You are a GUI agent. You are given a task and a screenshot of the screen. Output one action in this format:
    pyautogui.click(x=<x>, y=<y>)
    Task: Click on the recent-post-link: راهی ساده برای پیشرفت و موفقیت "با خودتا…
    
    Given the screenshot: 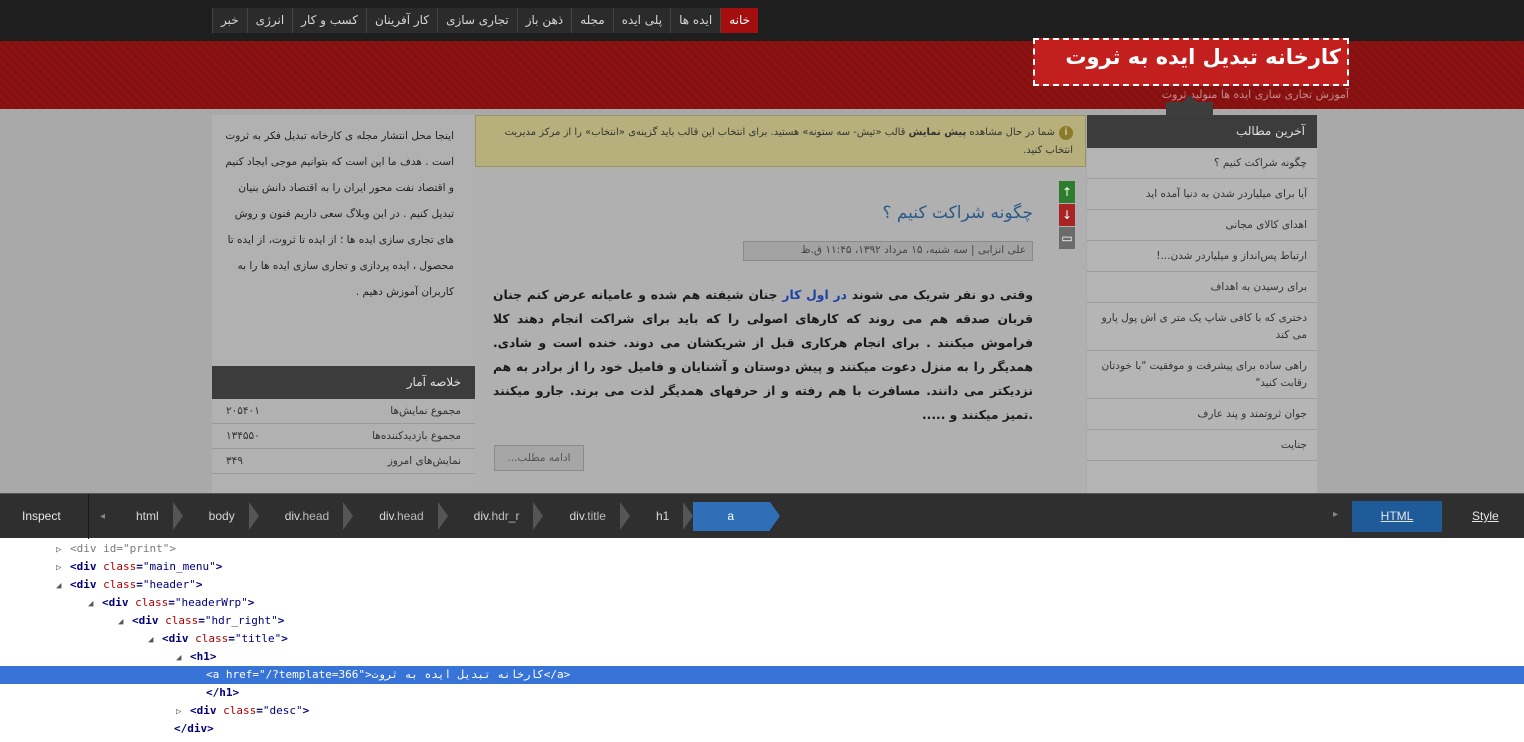 What is the action you would take?
    pyautogui.click(x=1202, y=375)
    